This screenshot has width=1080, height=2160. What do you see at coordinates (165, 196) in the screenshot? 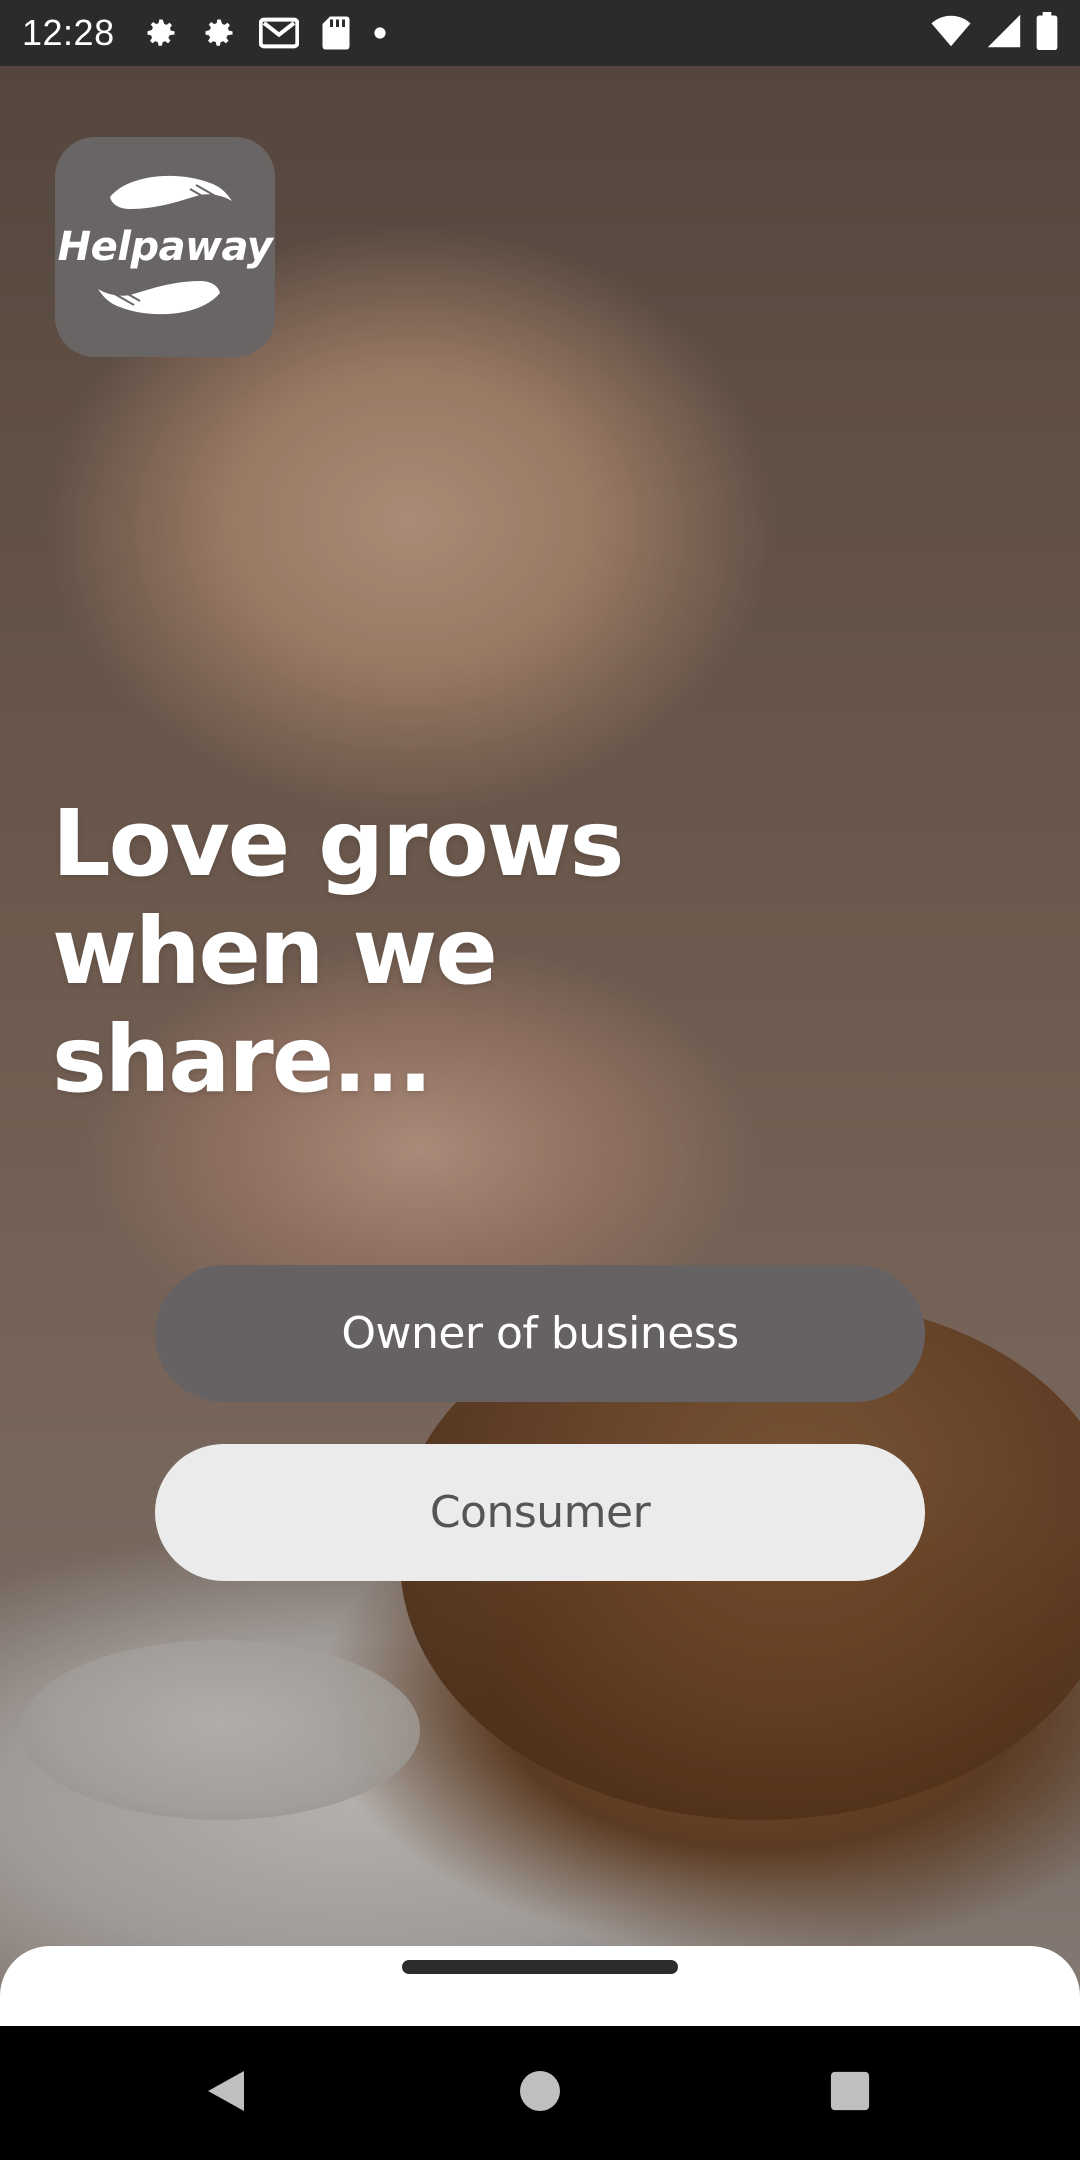
I see `hands-top-icon` at bounding box center [165, 196].